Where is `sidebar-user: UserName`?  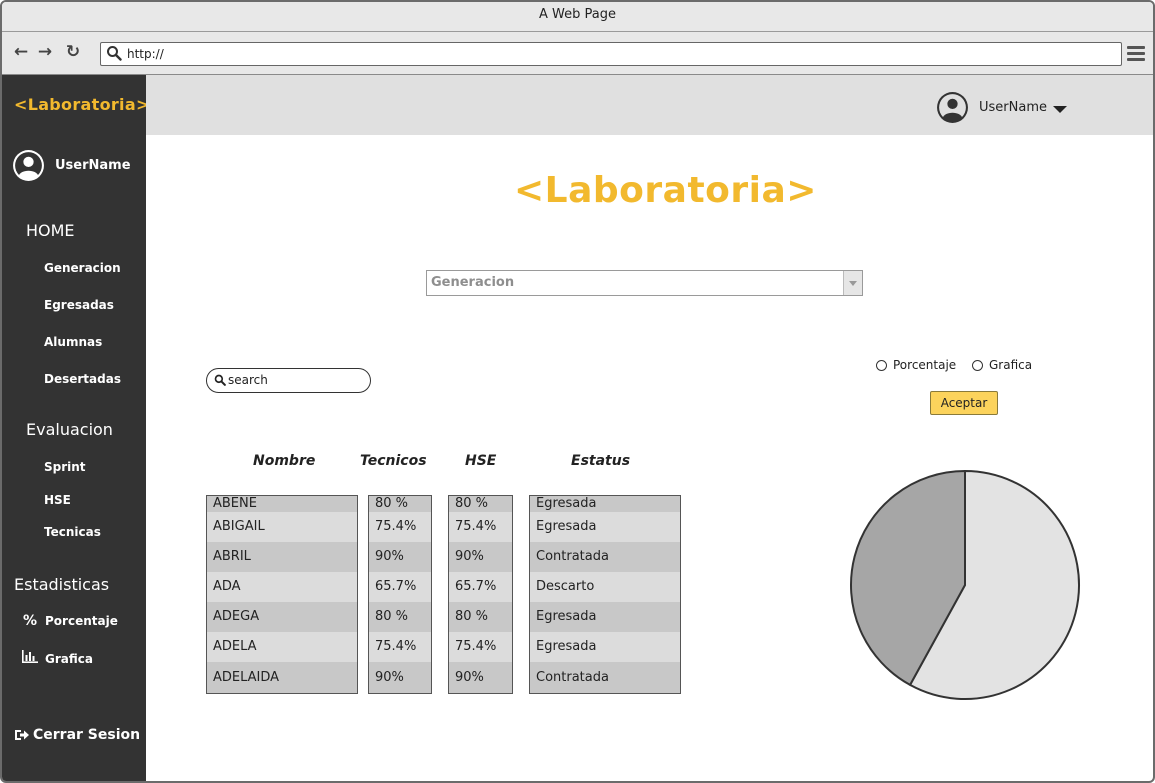
sidebar-user: UserName is located at coordinates (71, 165).